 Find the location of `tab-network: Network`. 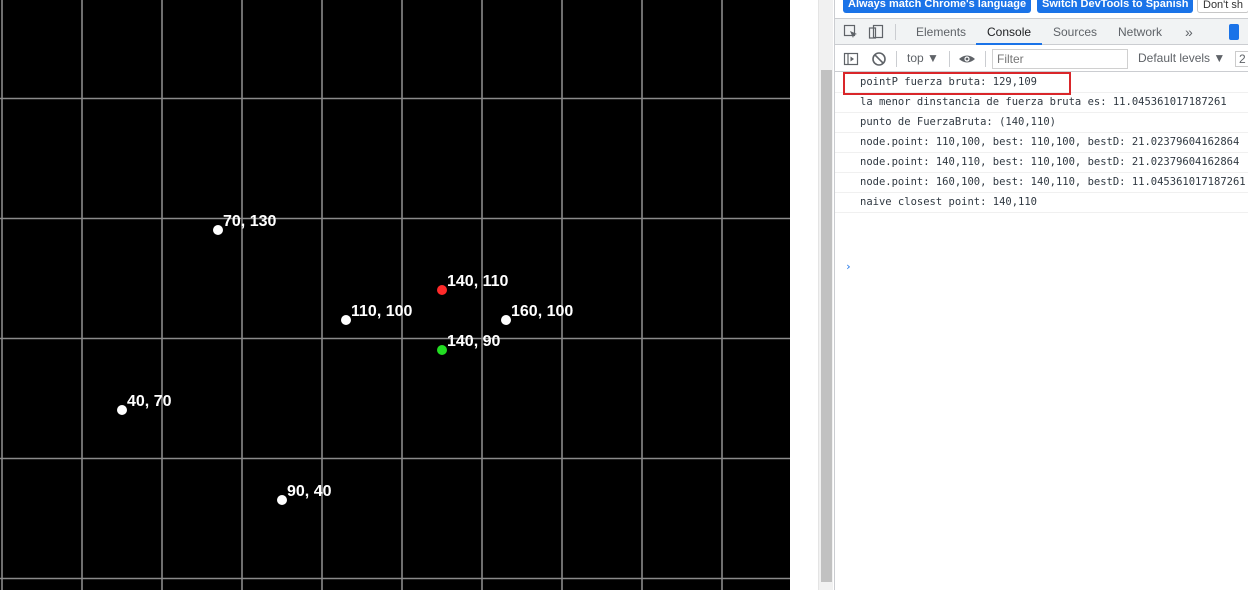

tab-network: Network is located at coordinates (1140, 32).